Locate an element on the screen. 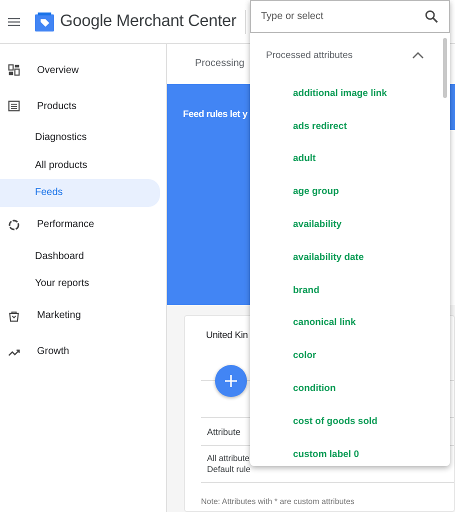  table-cell: All attribute is located at coordinates (228, 458).